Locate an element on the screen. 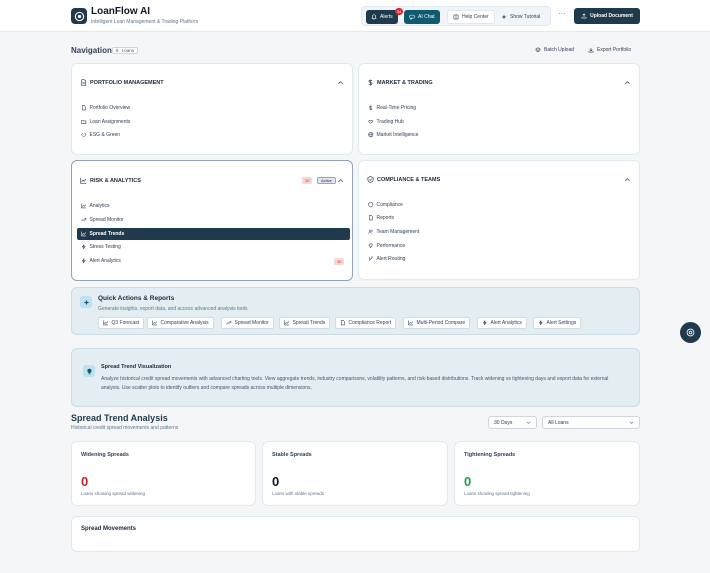 The image size is (710, 573). stat-note: Loans with stable spreads is located at coordinates (298, 493).